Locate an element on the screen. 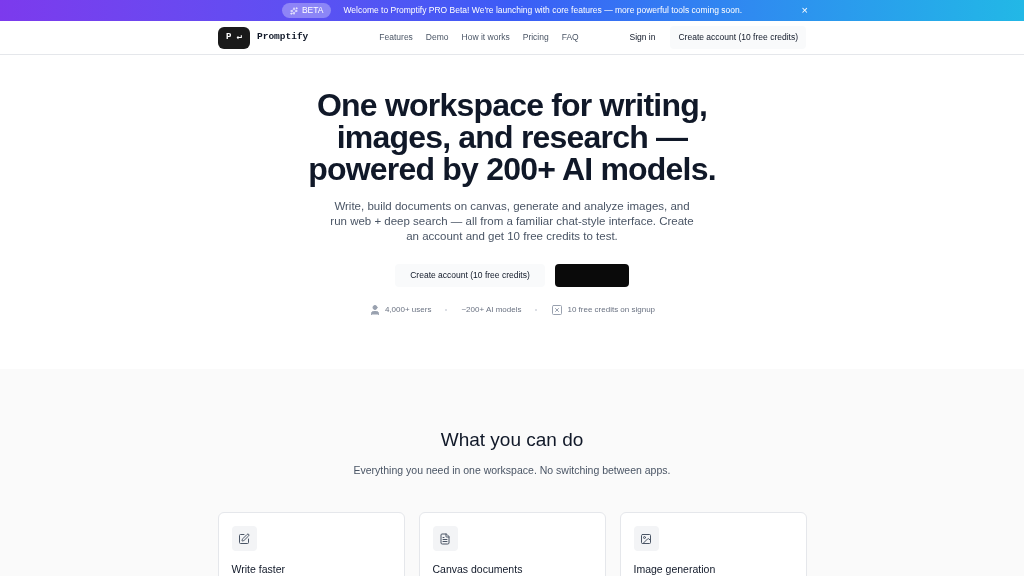 The height and width of the screenshot is (576, 1024). nav-link: FAQ is located at coordinates (570, 37).